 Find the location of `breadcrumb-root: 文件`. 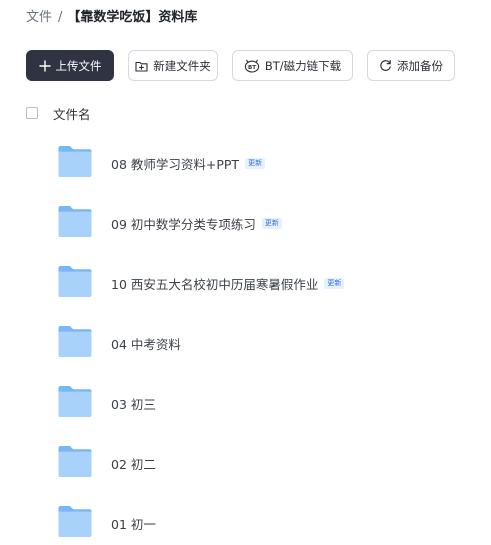

breadcrumb-root: 文件 is located at coordinates (39, 18).